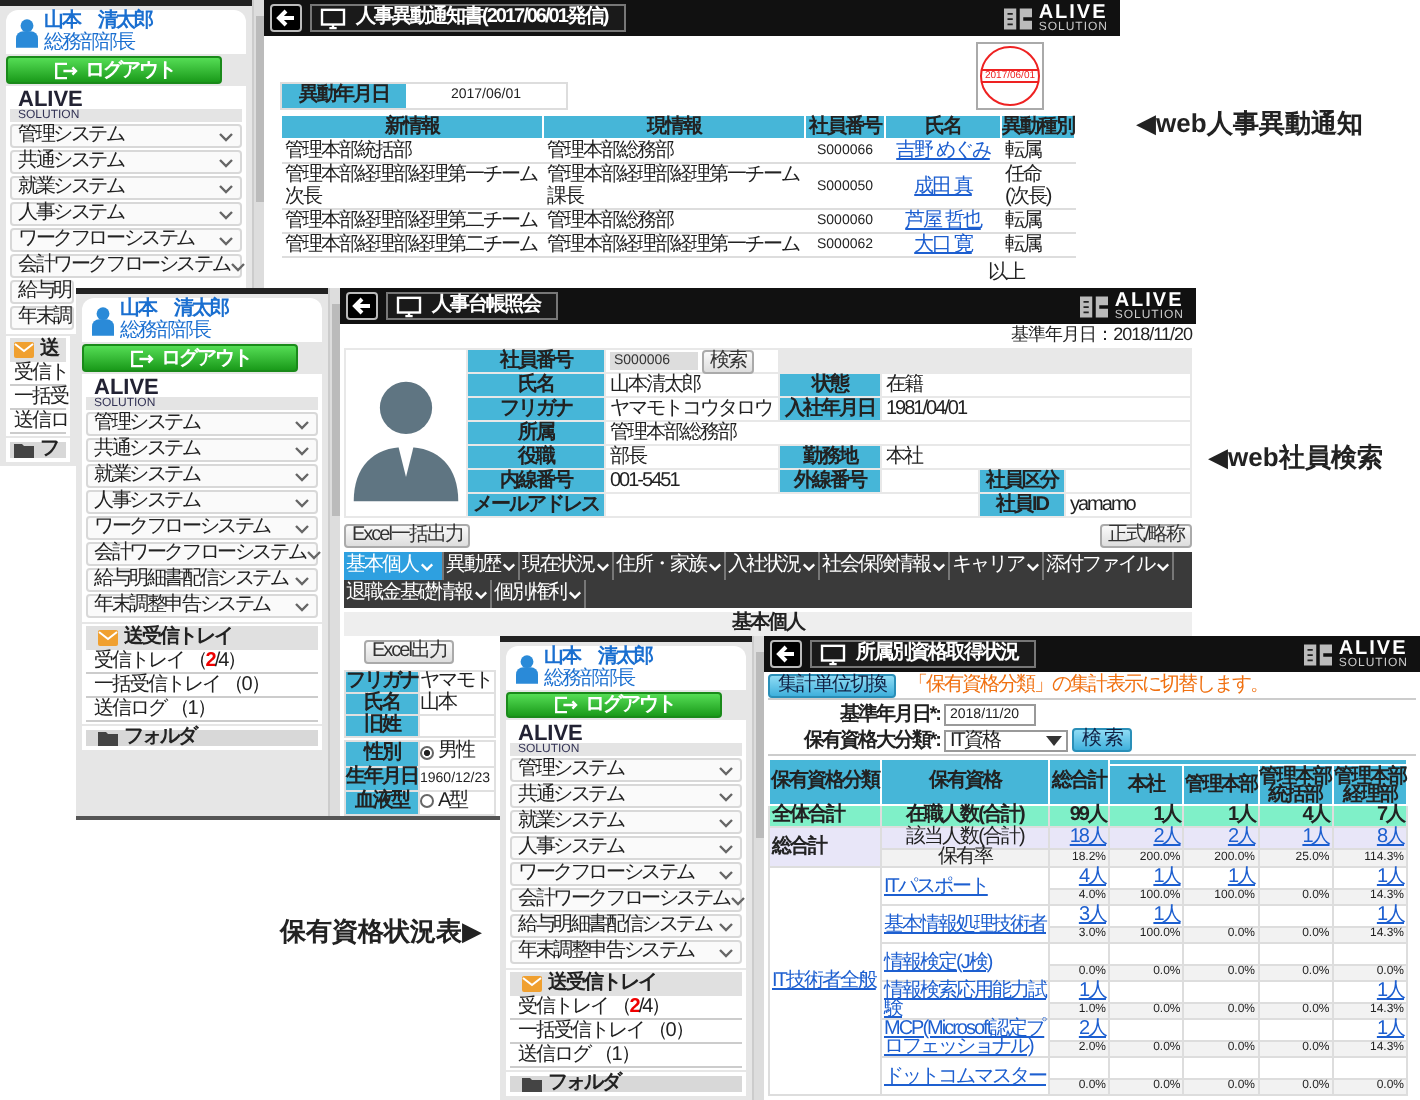 This screenshot has width=1420, height=1100. I want to click on tab: 退職金基礎情報, so click(418, 594).